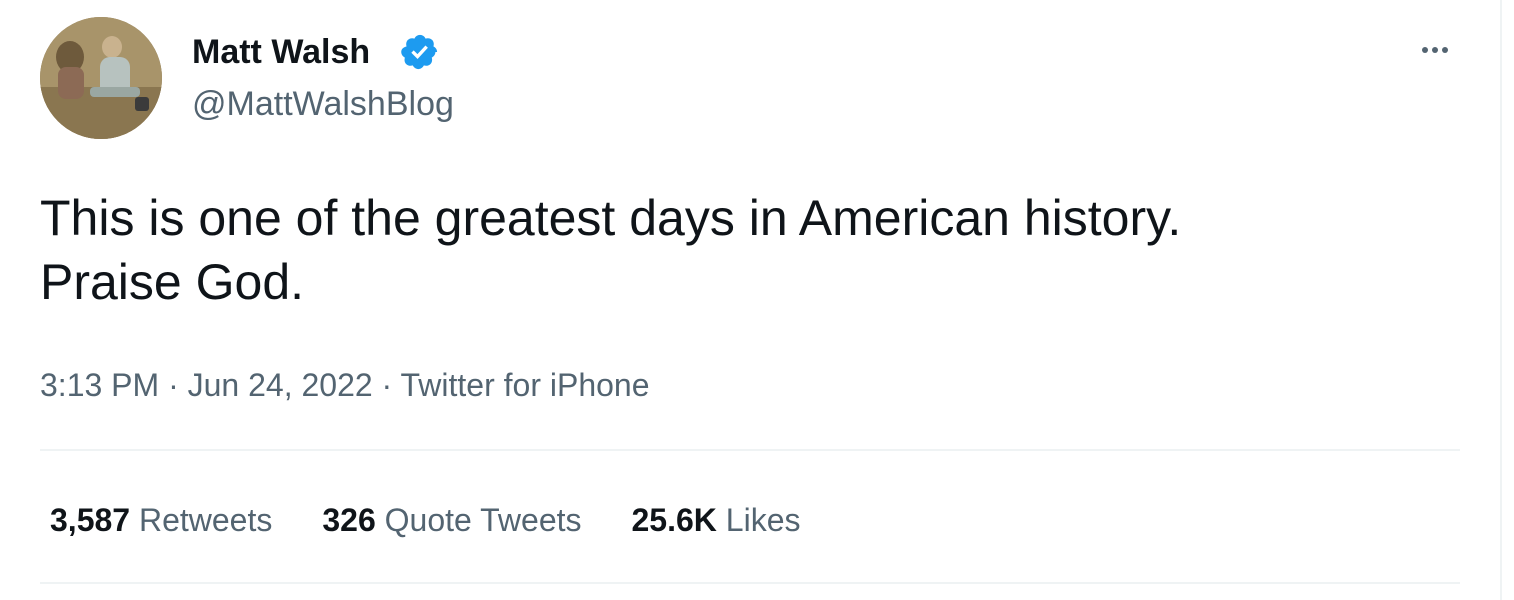 The height and width of the screenshot is (600, 1514). I want to click on tweet-source: Twitter for iPhone, so click(525, 385).